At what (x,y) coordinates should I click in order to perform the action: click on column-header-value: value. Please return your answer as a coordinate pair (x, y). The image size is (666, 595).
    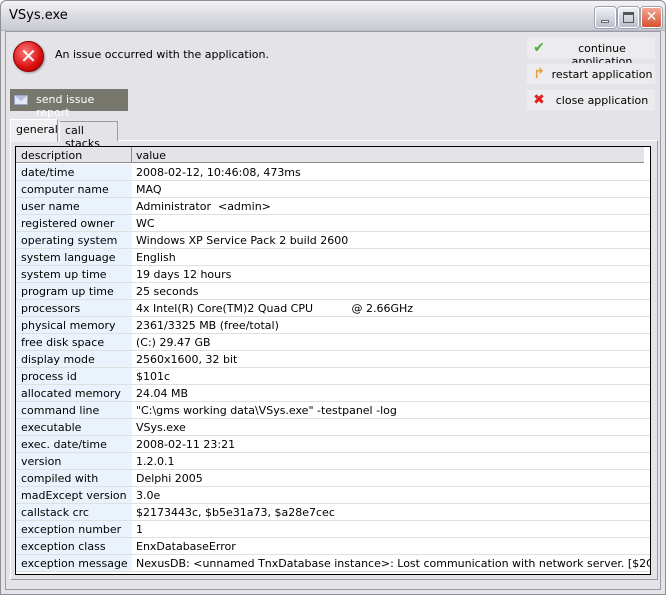
    Looking at the image, I should click on (151, 155).